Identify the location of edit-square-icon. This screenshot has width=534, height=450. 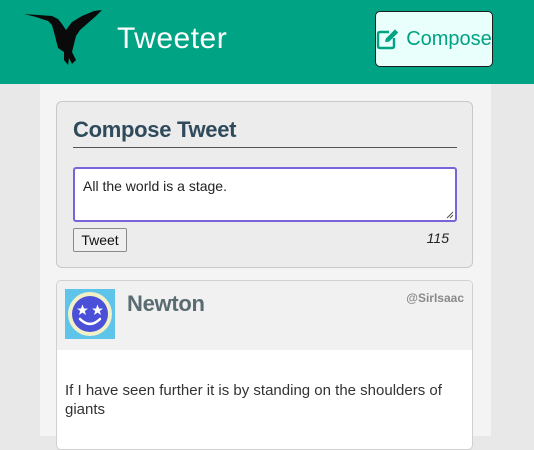
(387, 39).